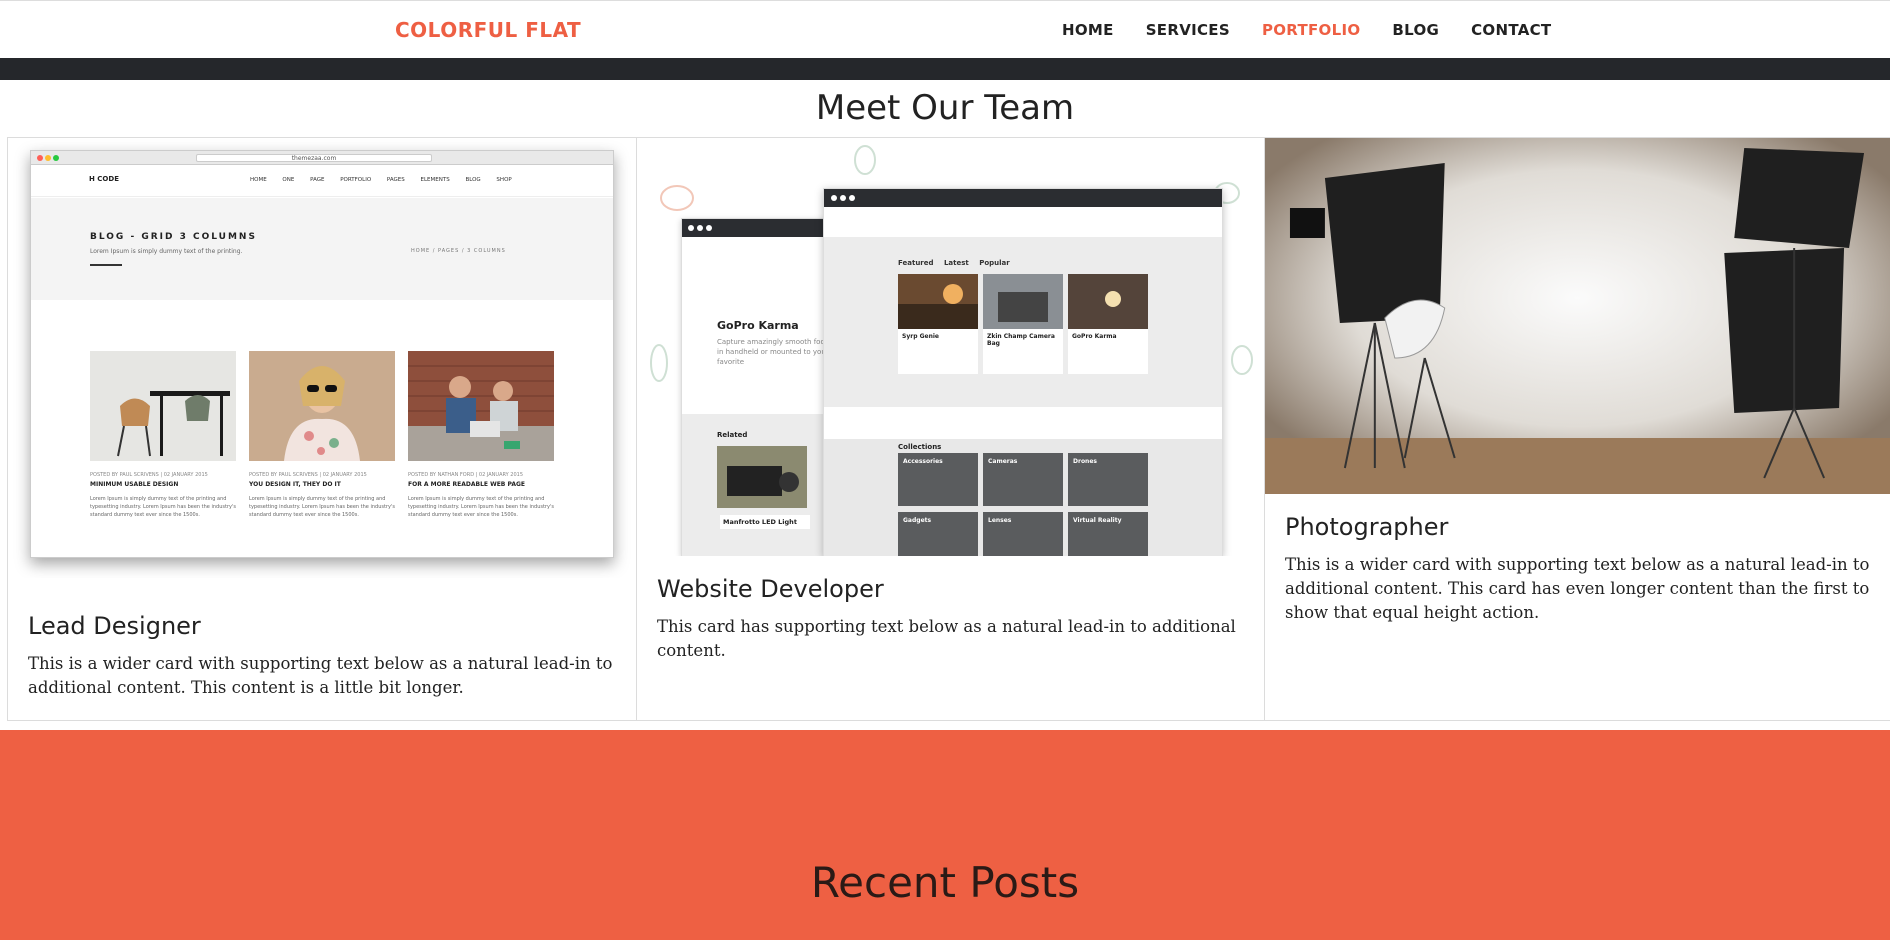 Image resolution: width=1890 pixels, height=940 pixels. I want to click on recent-posts-title: Recent Posts, so click(945, 882).